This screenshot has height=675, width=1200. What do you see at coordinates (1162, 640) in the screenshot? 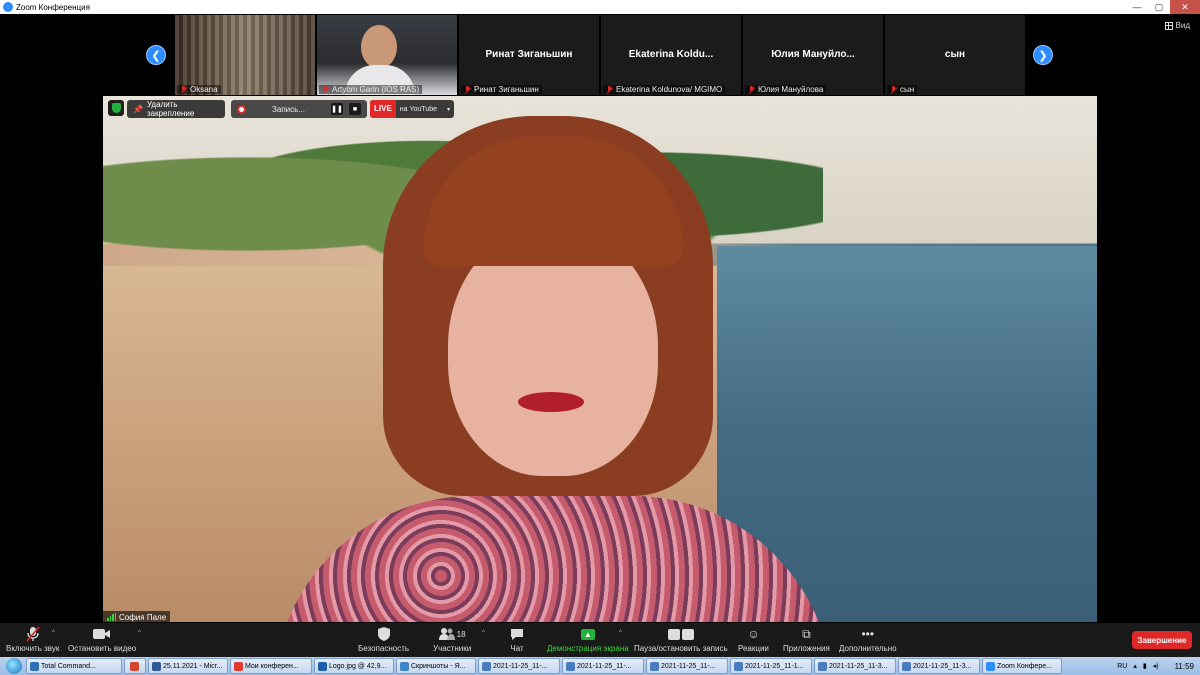
I see `end-meeting-button: Завершение` at bounding box center [1162, 640].